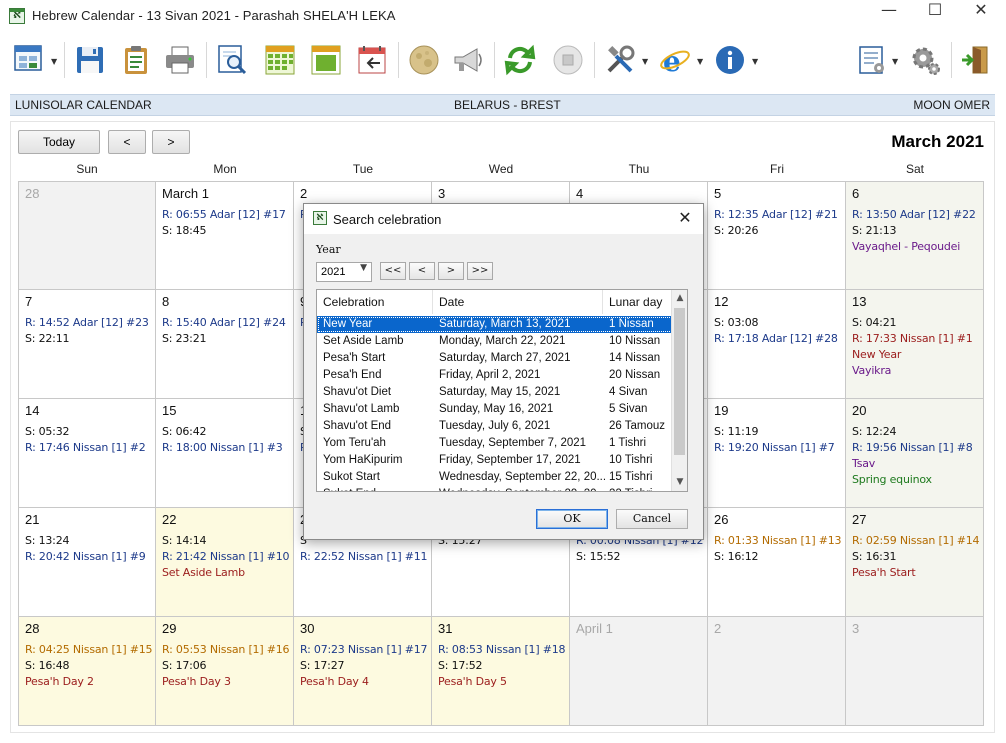 Image resolution: width=1006 pixels, height=743 pixels. What do you see at coordinates (736, 556) in the screenshot?
I see `sun-time: S: 16:12` at bounding box center [736, 556].